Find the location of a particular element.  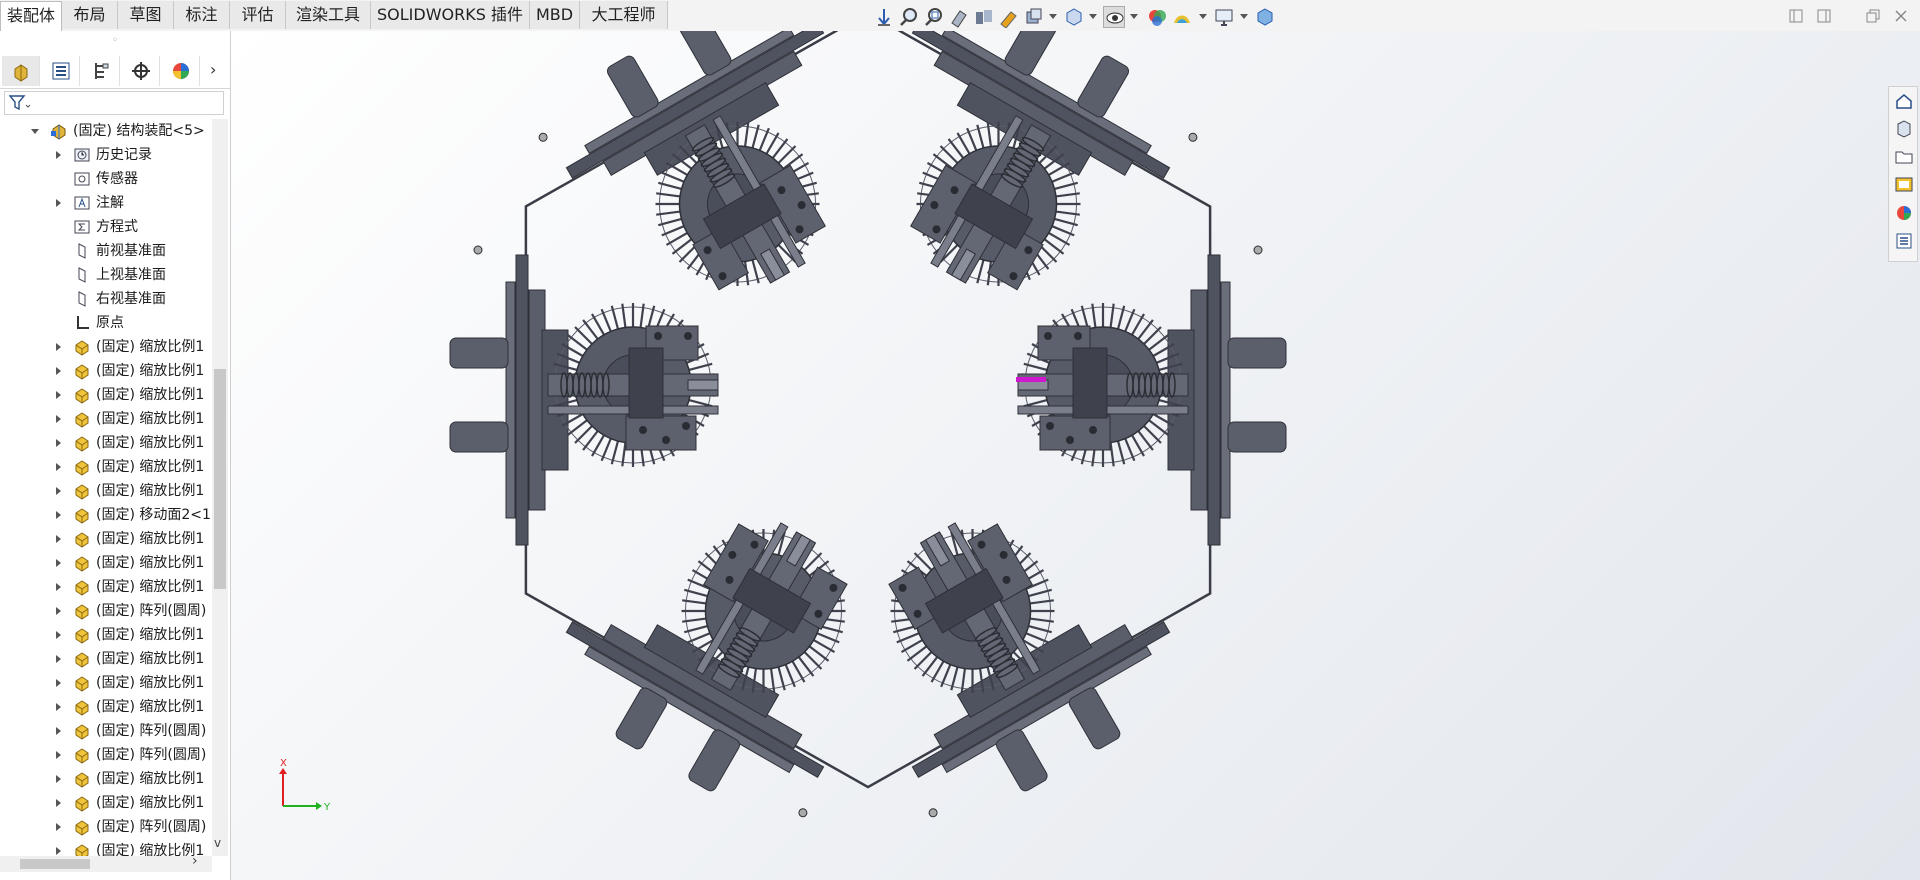

filter-input is located at coordinates (114, 103).